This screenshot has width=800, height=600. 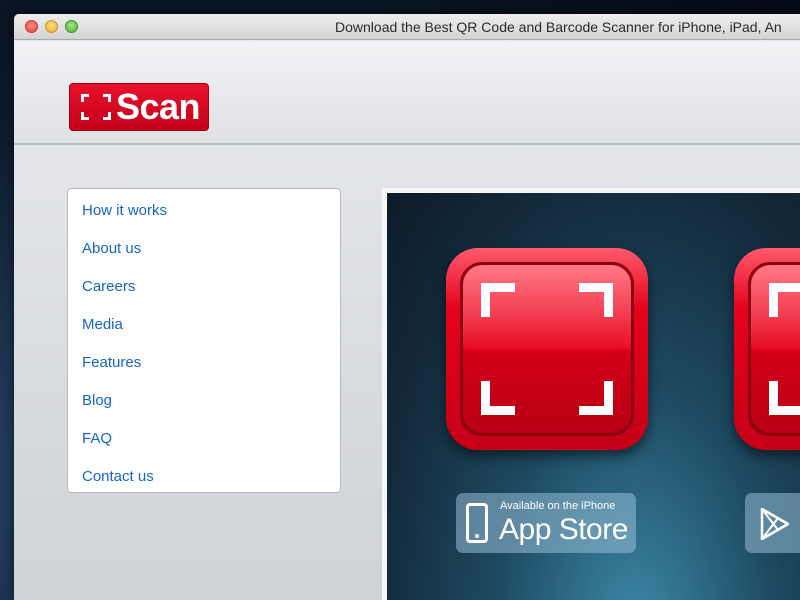 I want to click on maximize-window-button, so click(x=71, y=26).